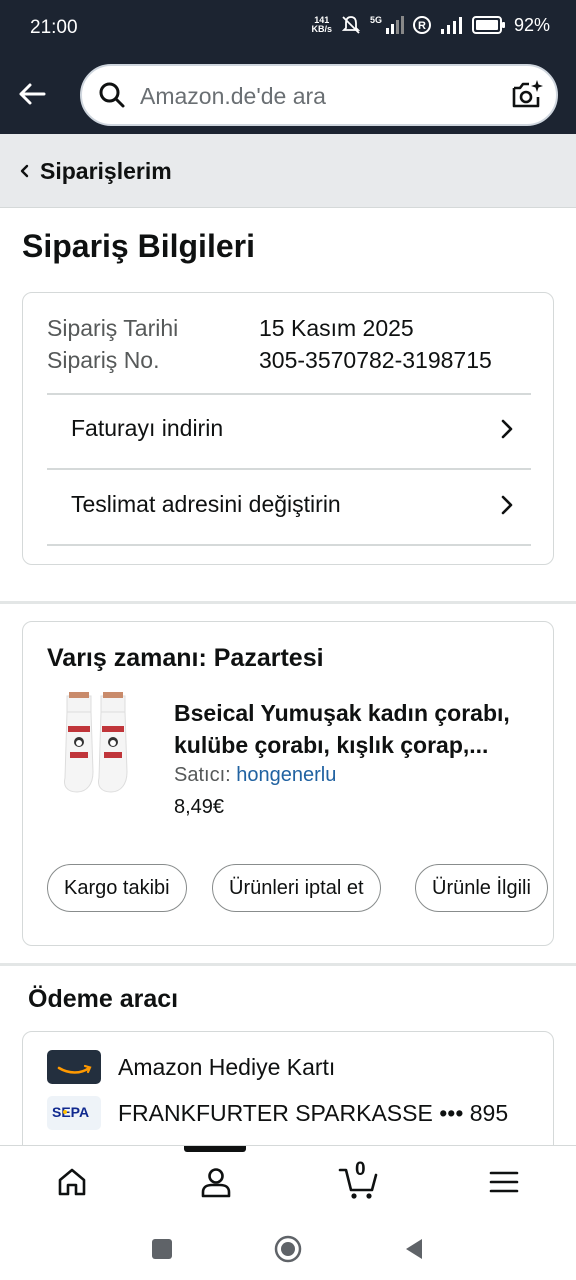 The height and width of the screenshot is (1280, 576). Describe the element at coordinates (289, 545) in the screenshot. I see `divider` at that location.